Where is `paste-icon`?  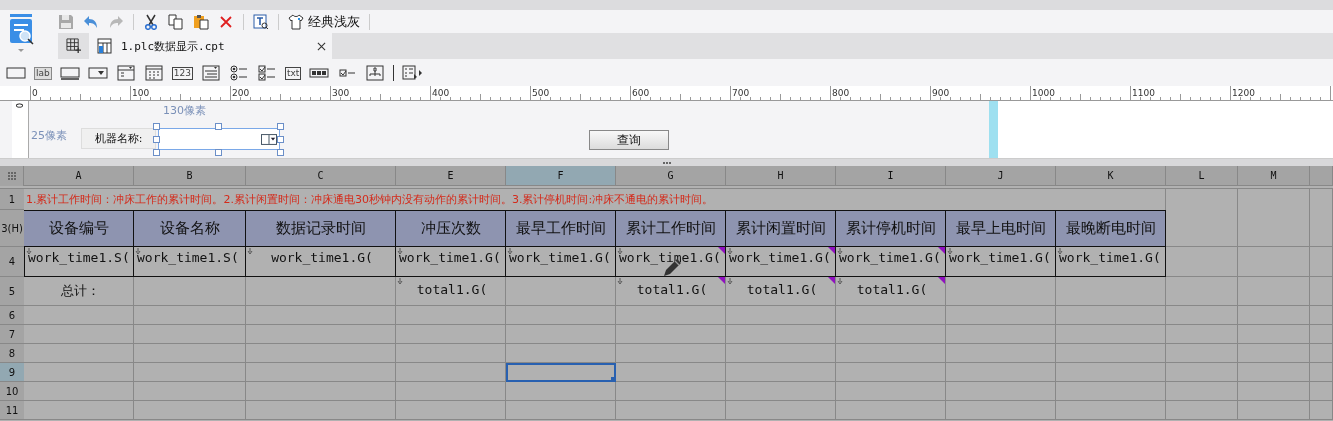
paste-icon is located at coordinates (201, 21).